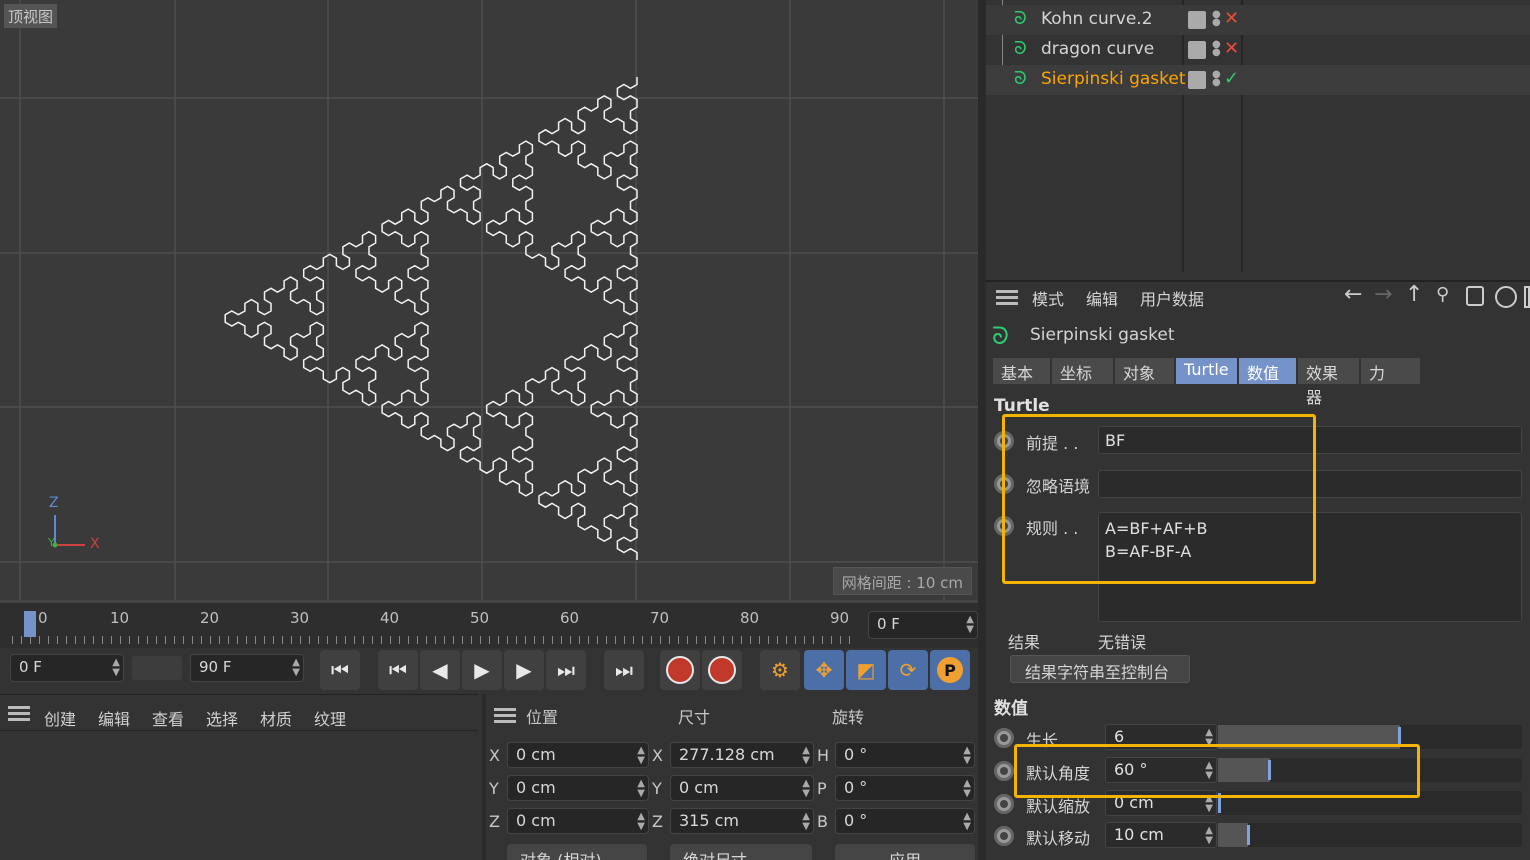 The width and height of the screenshot is (1530, 860). I want to click on object-row-selected: ᘐ Sierpinski gasket ● ● ✓, so click(1258, 80).